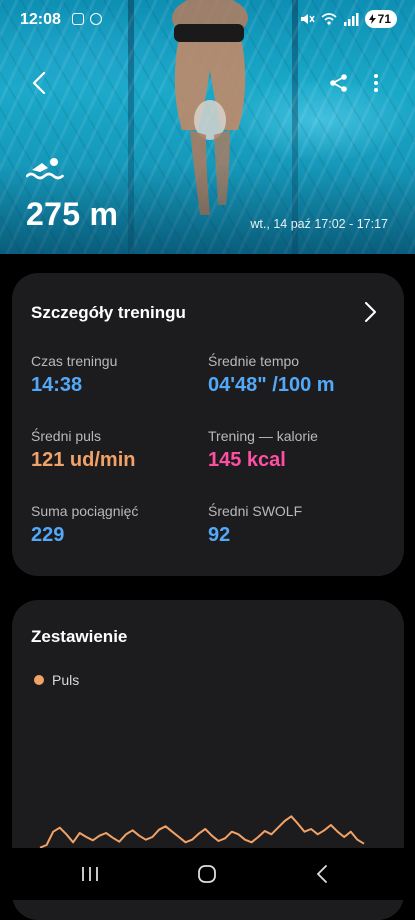 The width and height of the screenshot is (415, 920). I want to click on back-button, so click(39, 83).